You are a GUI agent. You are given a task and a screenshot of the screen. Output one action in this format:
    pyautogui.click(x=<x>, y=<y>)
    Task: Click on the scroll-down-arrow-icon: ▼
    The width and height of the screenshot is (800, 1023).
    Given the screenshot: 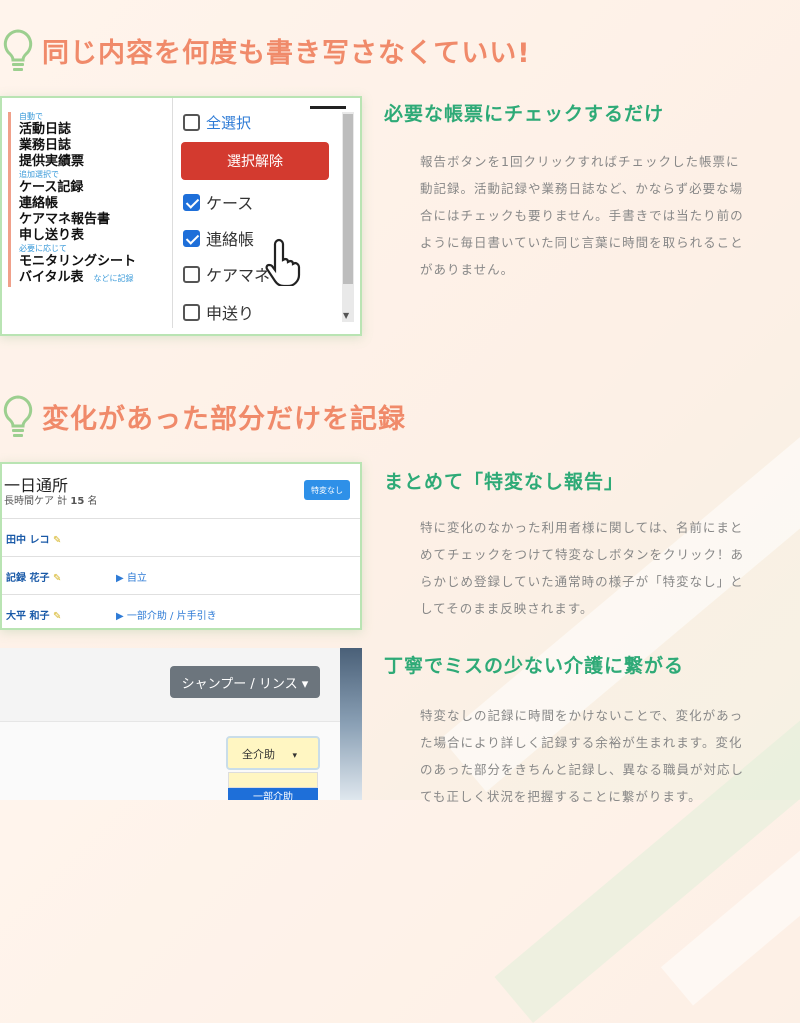 What is the action you would take?
    pyautogui.click(x=346, y=315)
    